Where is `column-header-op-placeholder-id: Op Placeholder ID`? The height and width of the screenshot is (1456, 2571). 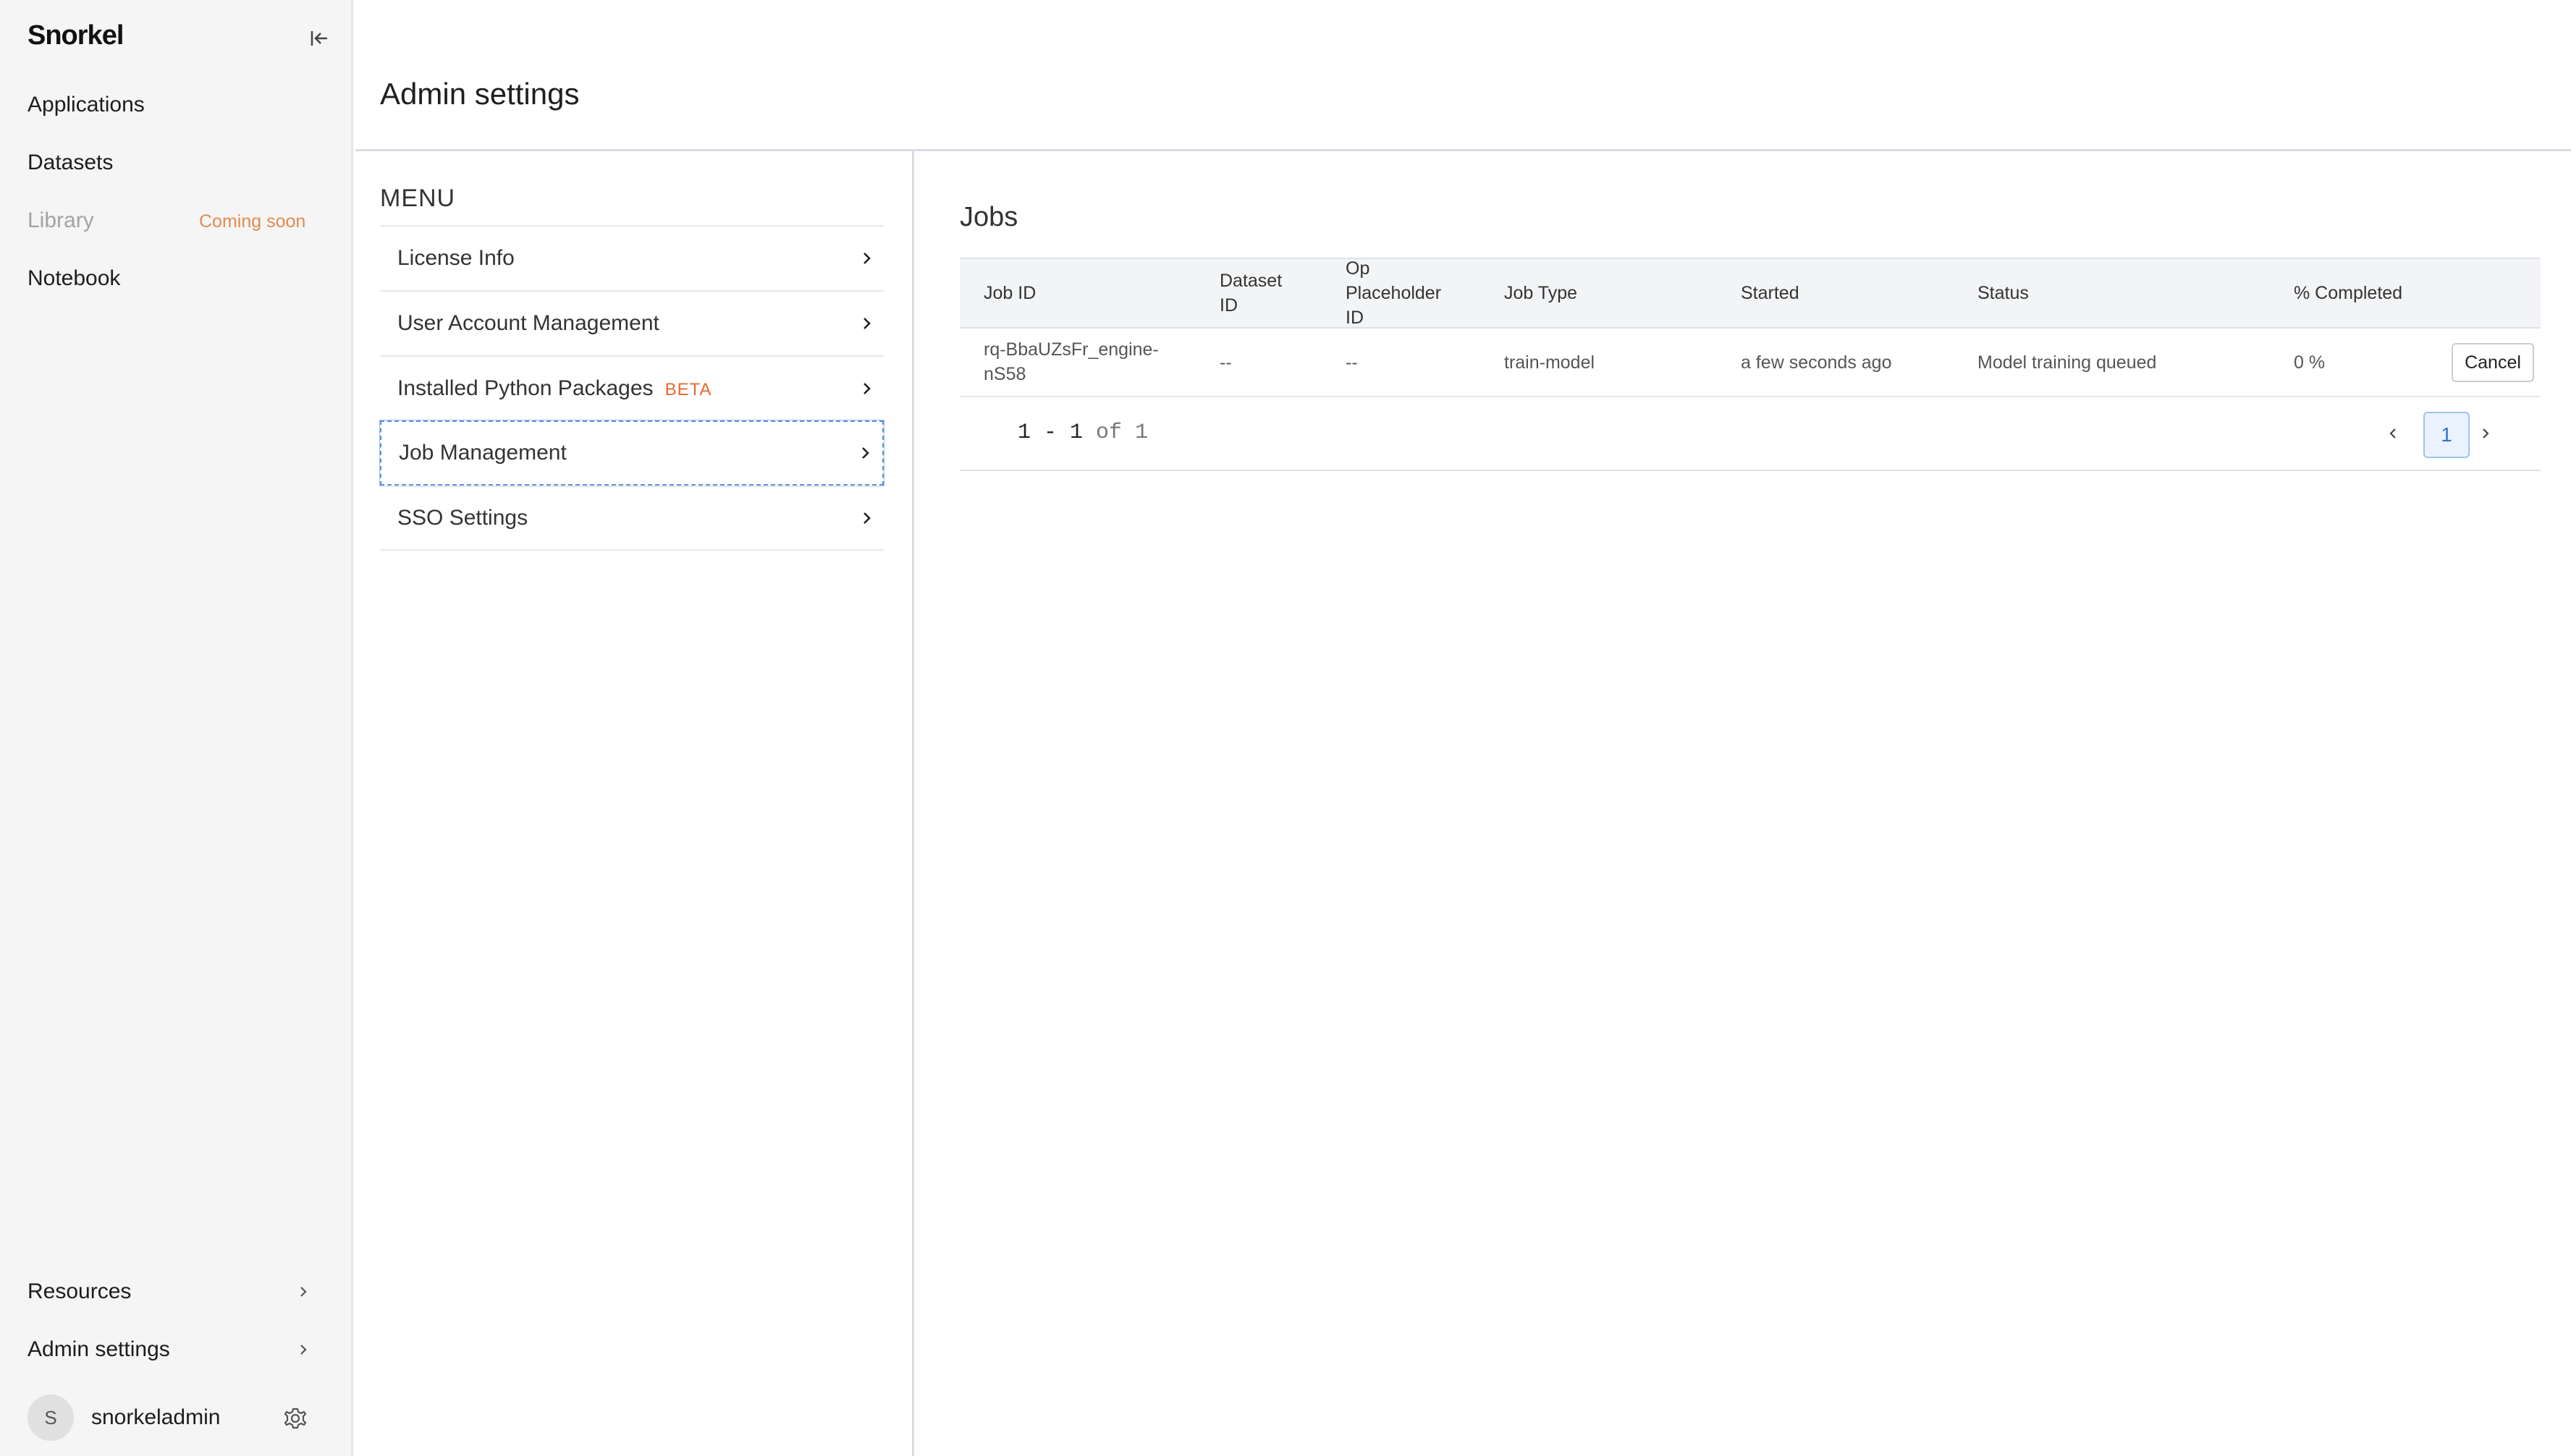
column-header-op-placeholder-id: Op Placeholder ID is located at coordinates (1400, 293).